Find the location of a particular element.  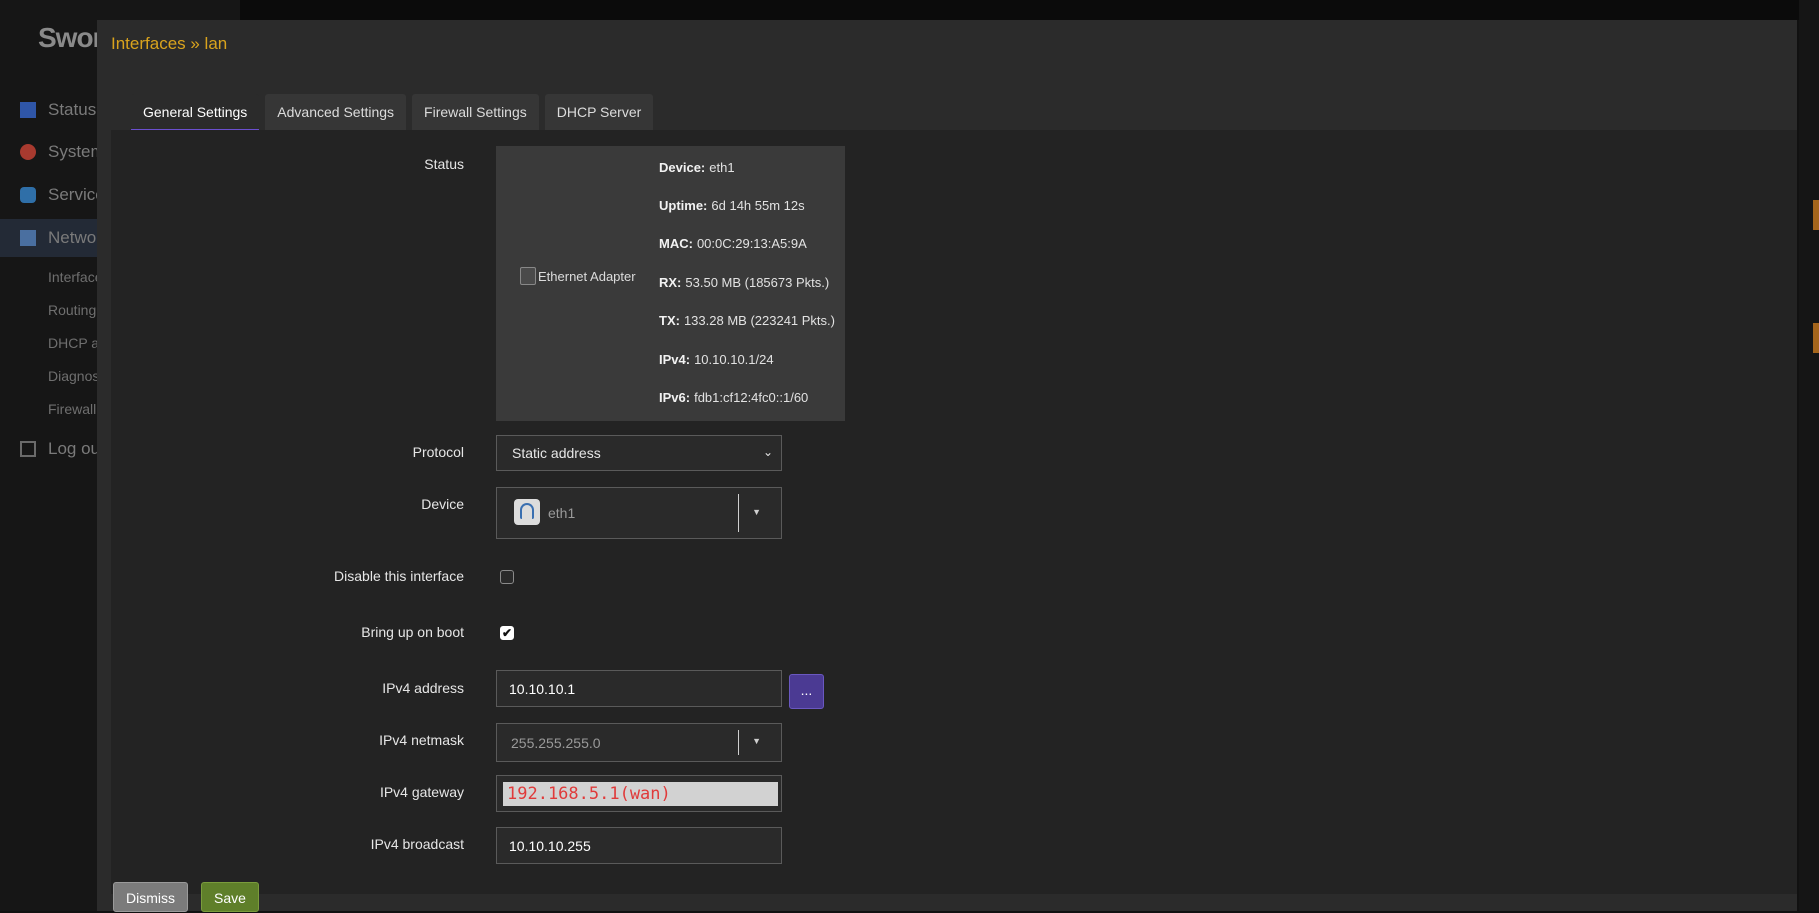

gear-icon is located at coordinates (28, 152).